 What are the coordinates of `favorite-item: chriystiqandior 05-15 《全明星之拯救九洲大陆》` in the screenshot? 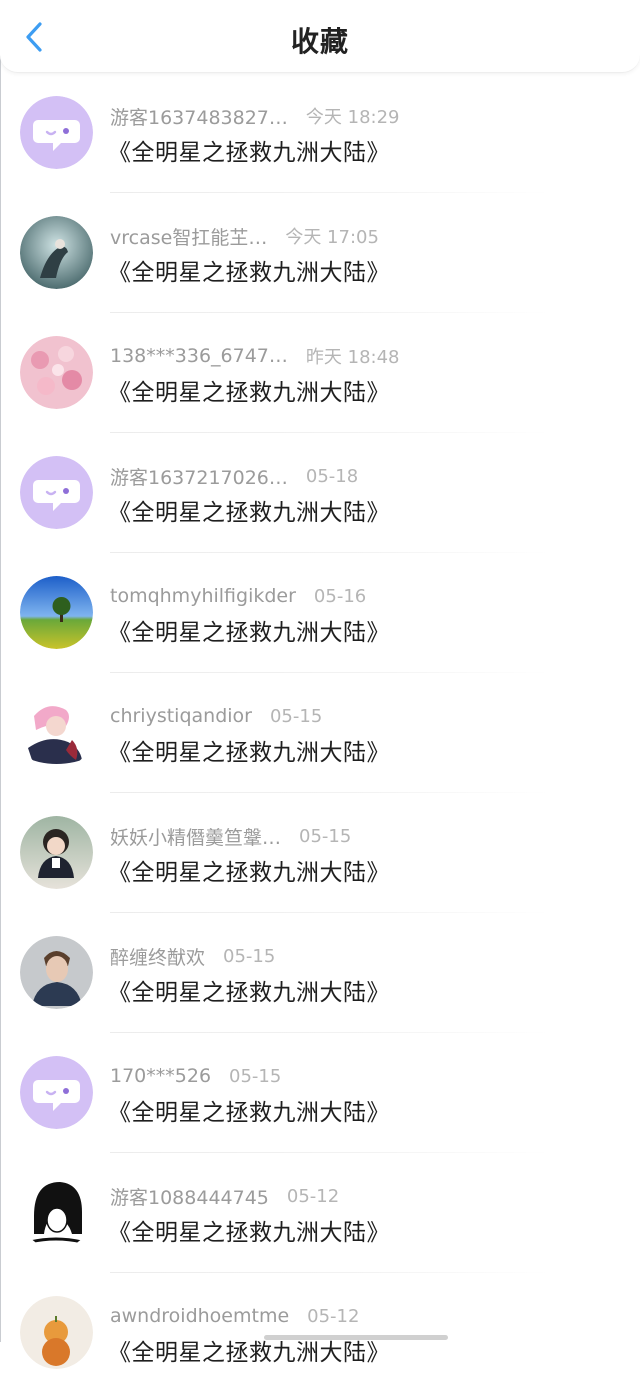 It's located at (320, 733).